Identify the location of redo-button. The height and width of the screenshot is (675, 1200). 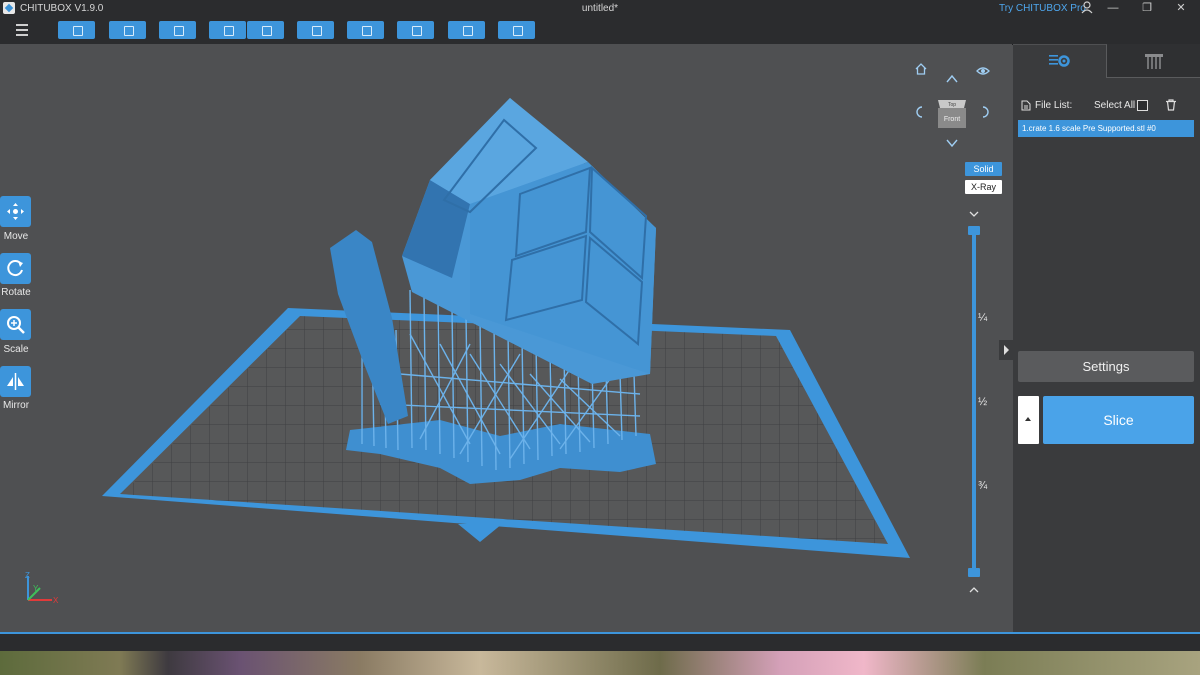
(265, 30).